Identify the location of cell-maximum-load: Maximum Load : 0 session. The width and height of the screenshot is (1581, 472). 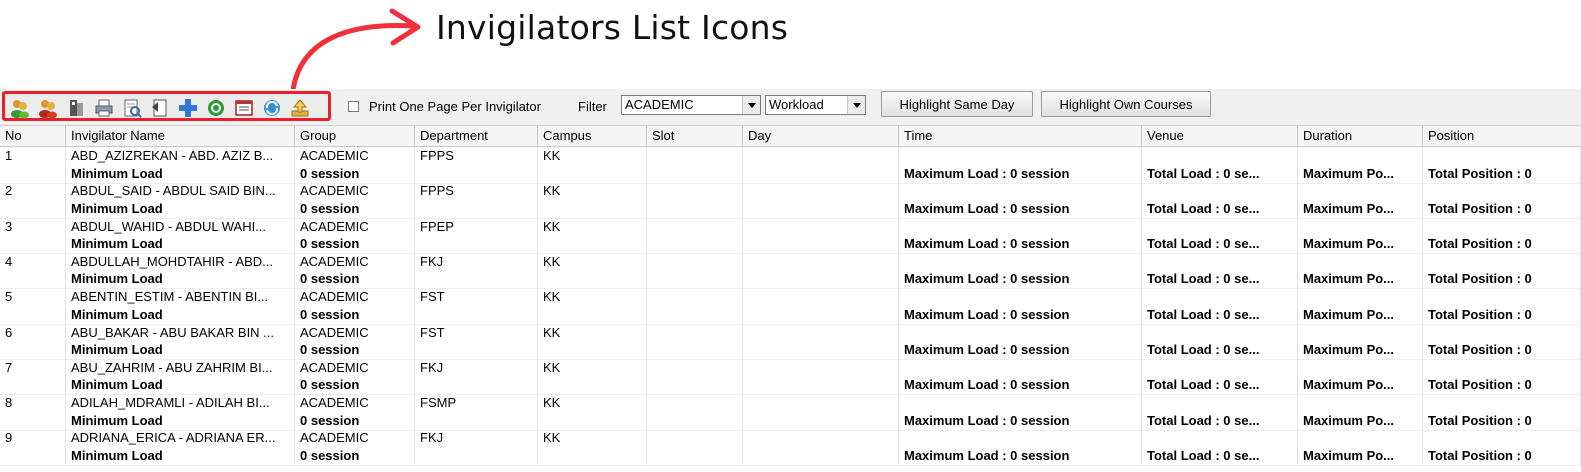
(1020, 385).